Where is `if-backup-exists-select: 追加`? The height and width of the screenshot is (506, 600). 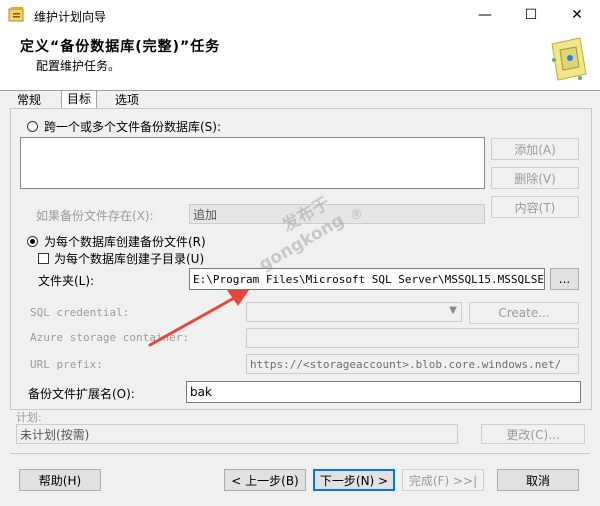 if-backup-exists-select: 追加 is located at coordinates (337, 214).